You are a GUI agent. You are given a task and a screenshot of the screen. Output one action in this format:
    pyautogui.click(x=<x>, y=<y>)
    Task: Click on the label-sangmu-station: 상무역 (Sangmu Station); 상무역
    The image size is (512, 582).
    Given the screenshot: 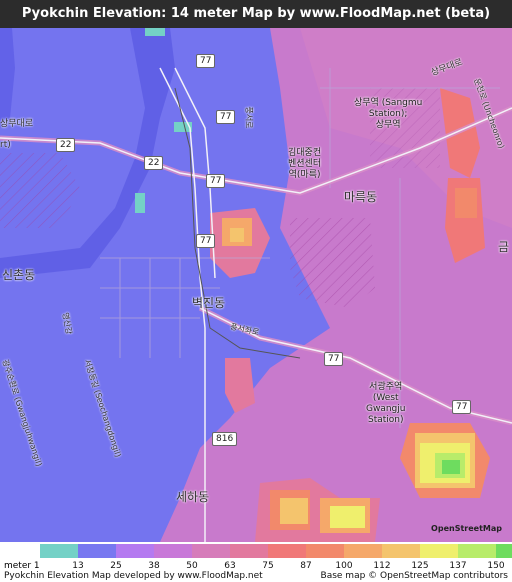 What is the action you would take?
    pyautogui.click(x=388, y=114)
    